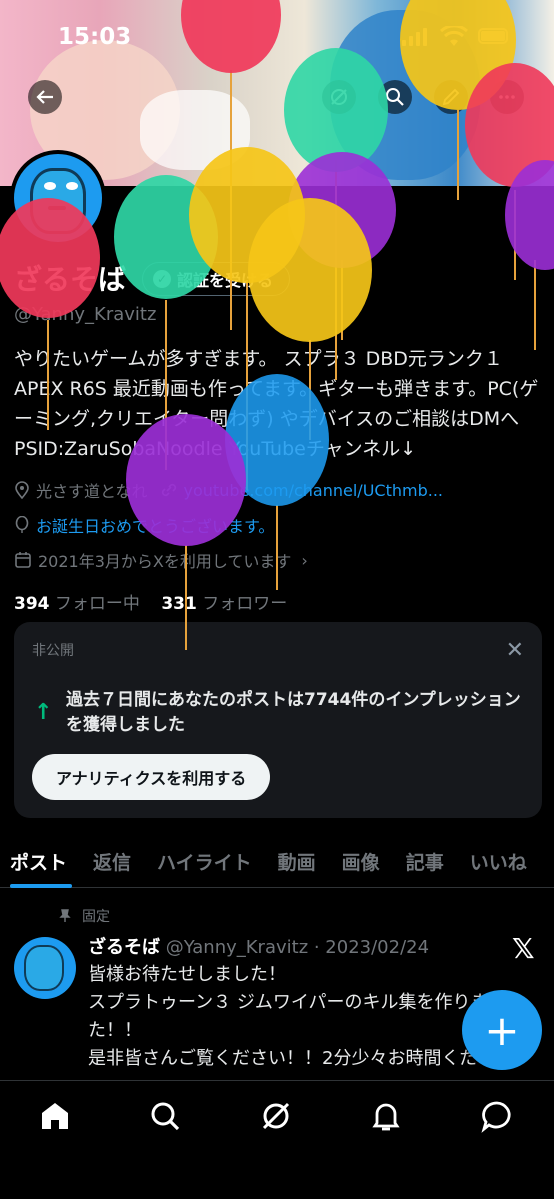 This screenshot has width=554, height=1199. What do you see at coordinates (493, 36) in the screenshot?
I see `battery-icon` at bounding box center [493, 36].